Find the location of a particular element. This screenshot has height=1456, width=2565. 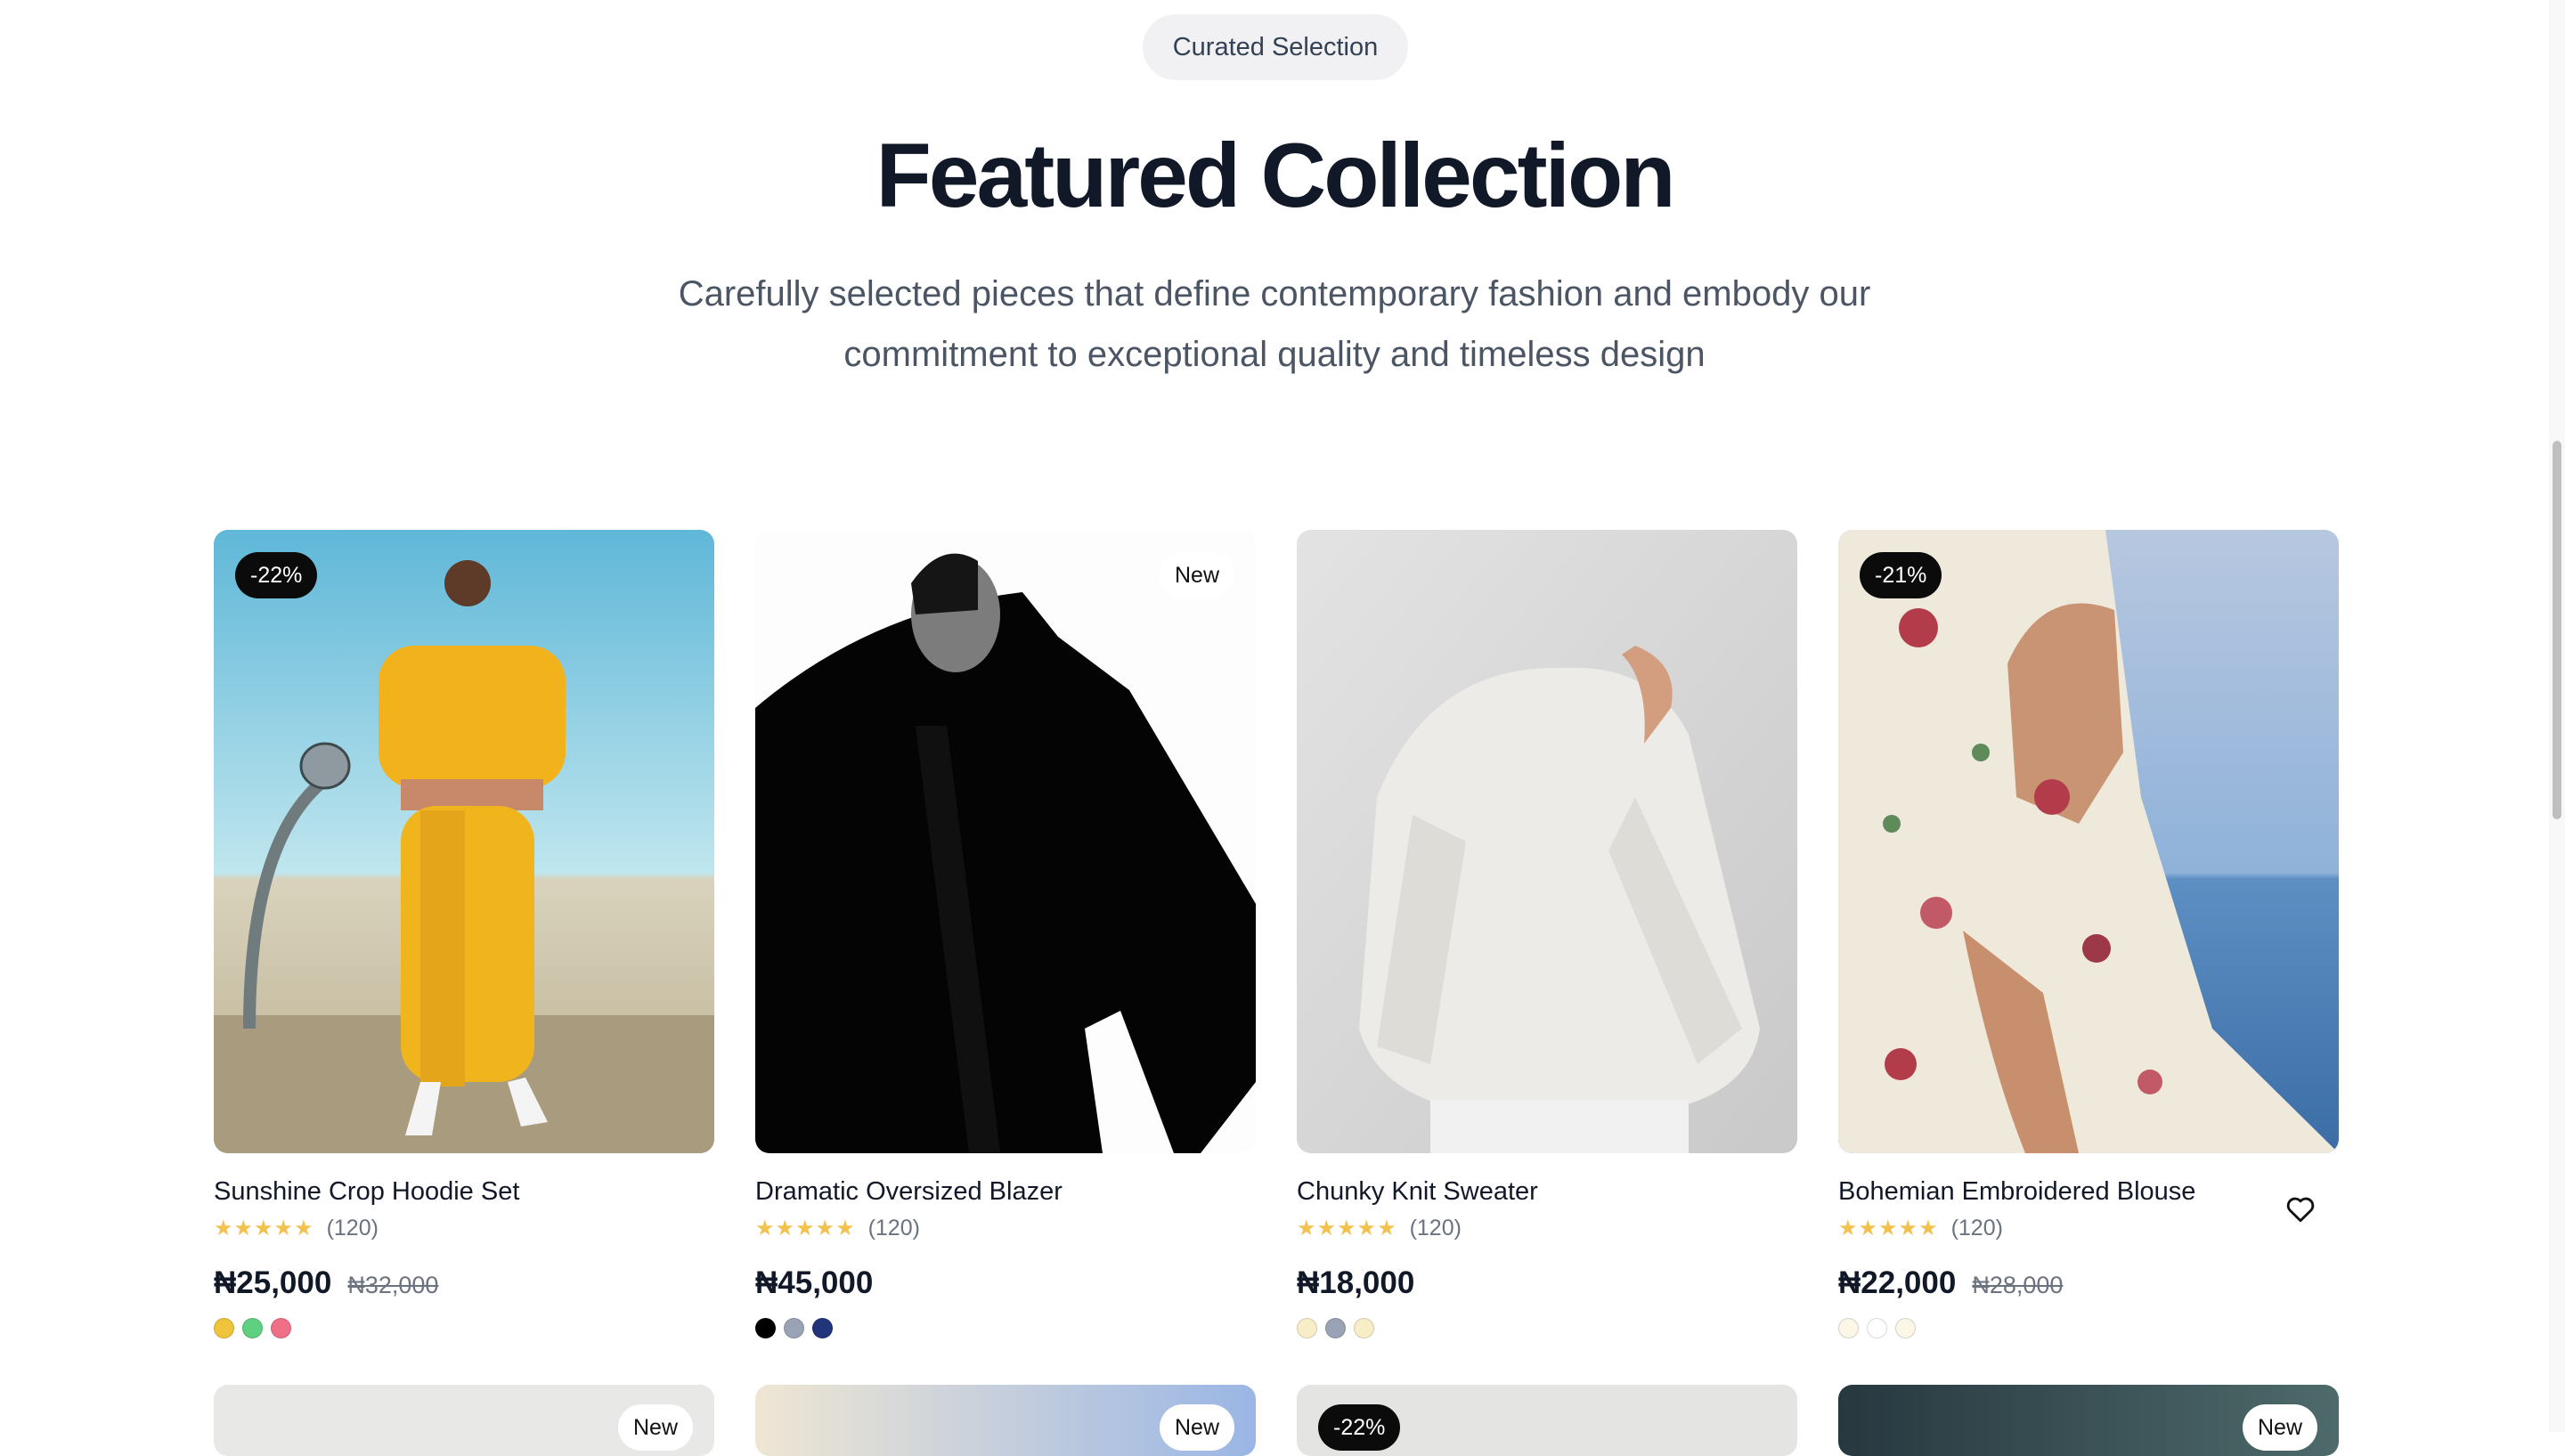

product-price: ₦22,000 ₦28,000 is located at coordinates (1950, 1283).